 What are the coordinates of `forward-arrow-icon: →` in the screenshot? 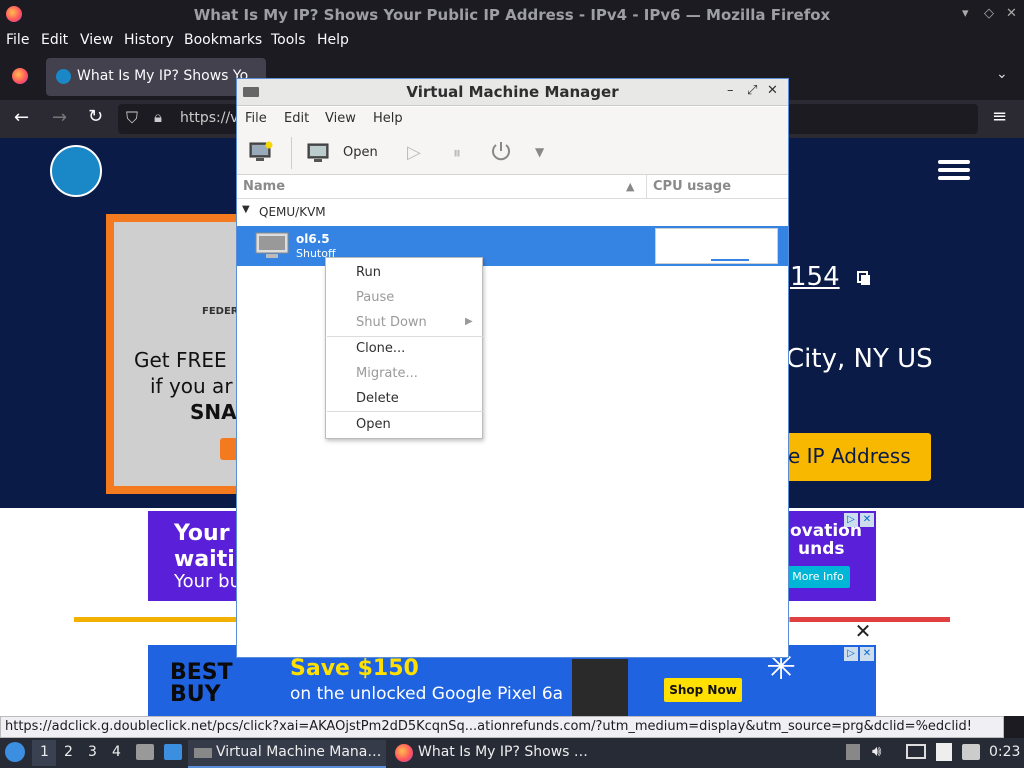 It's located at (59, 117).